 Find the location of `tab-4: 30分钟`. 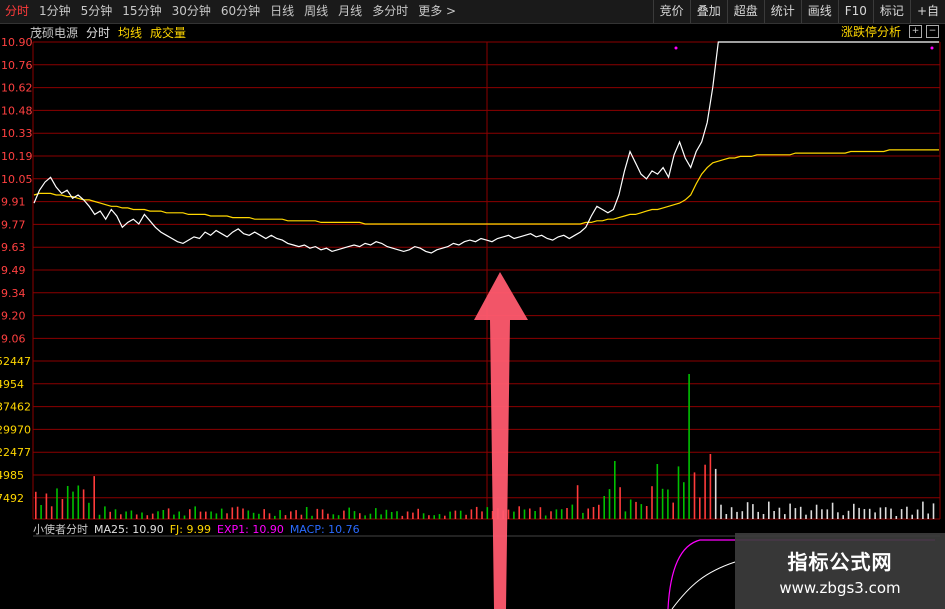

tab-4: 30分钟 is located at coordinates (191, 11).